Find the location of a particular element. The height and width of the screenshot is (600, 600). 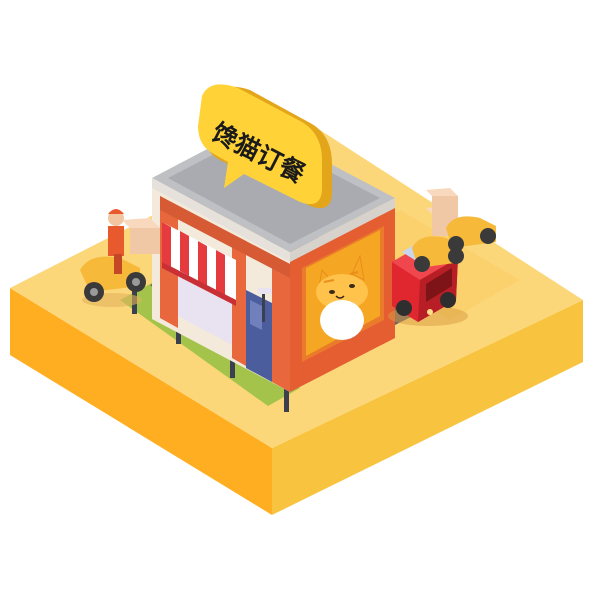

glass-door is located at coordinates (259, 336).